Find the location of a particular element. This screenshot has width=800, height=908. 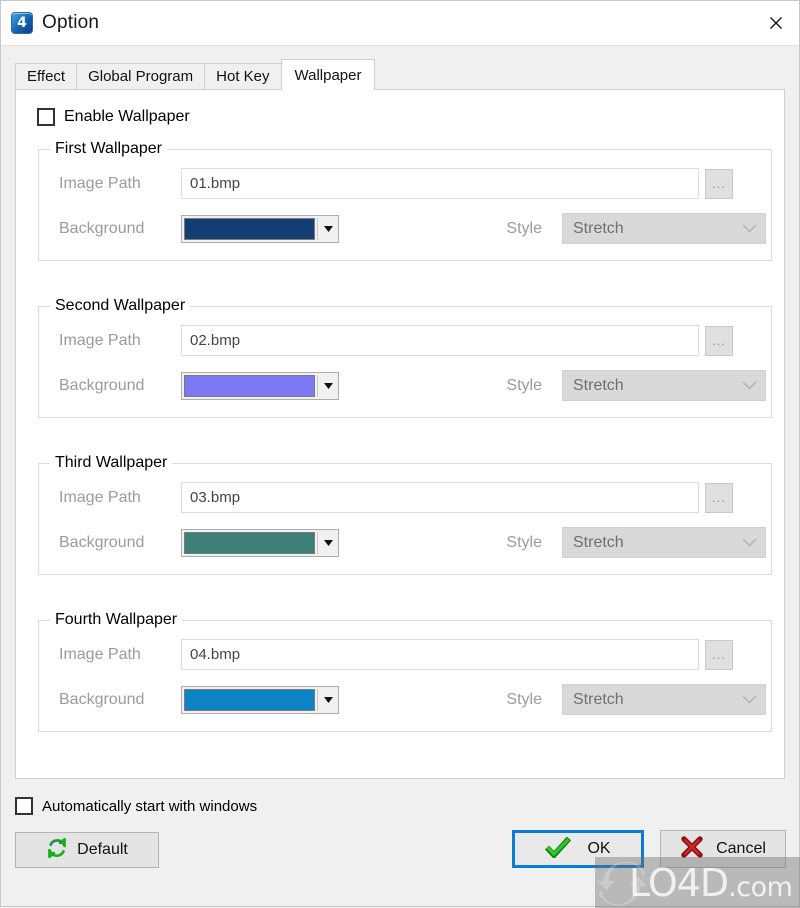

cancel-button-label: Cancel is located at coordinates (741, 848).